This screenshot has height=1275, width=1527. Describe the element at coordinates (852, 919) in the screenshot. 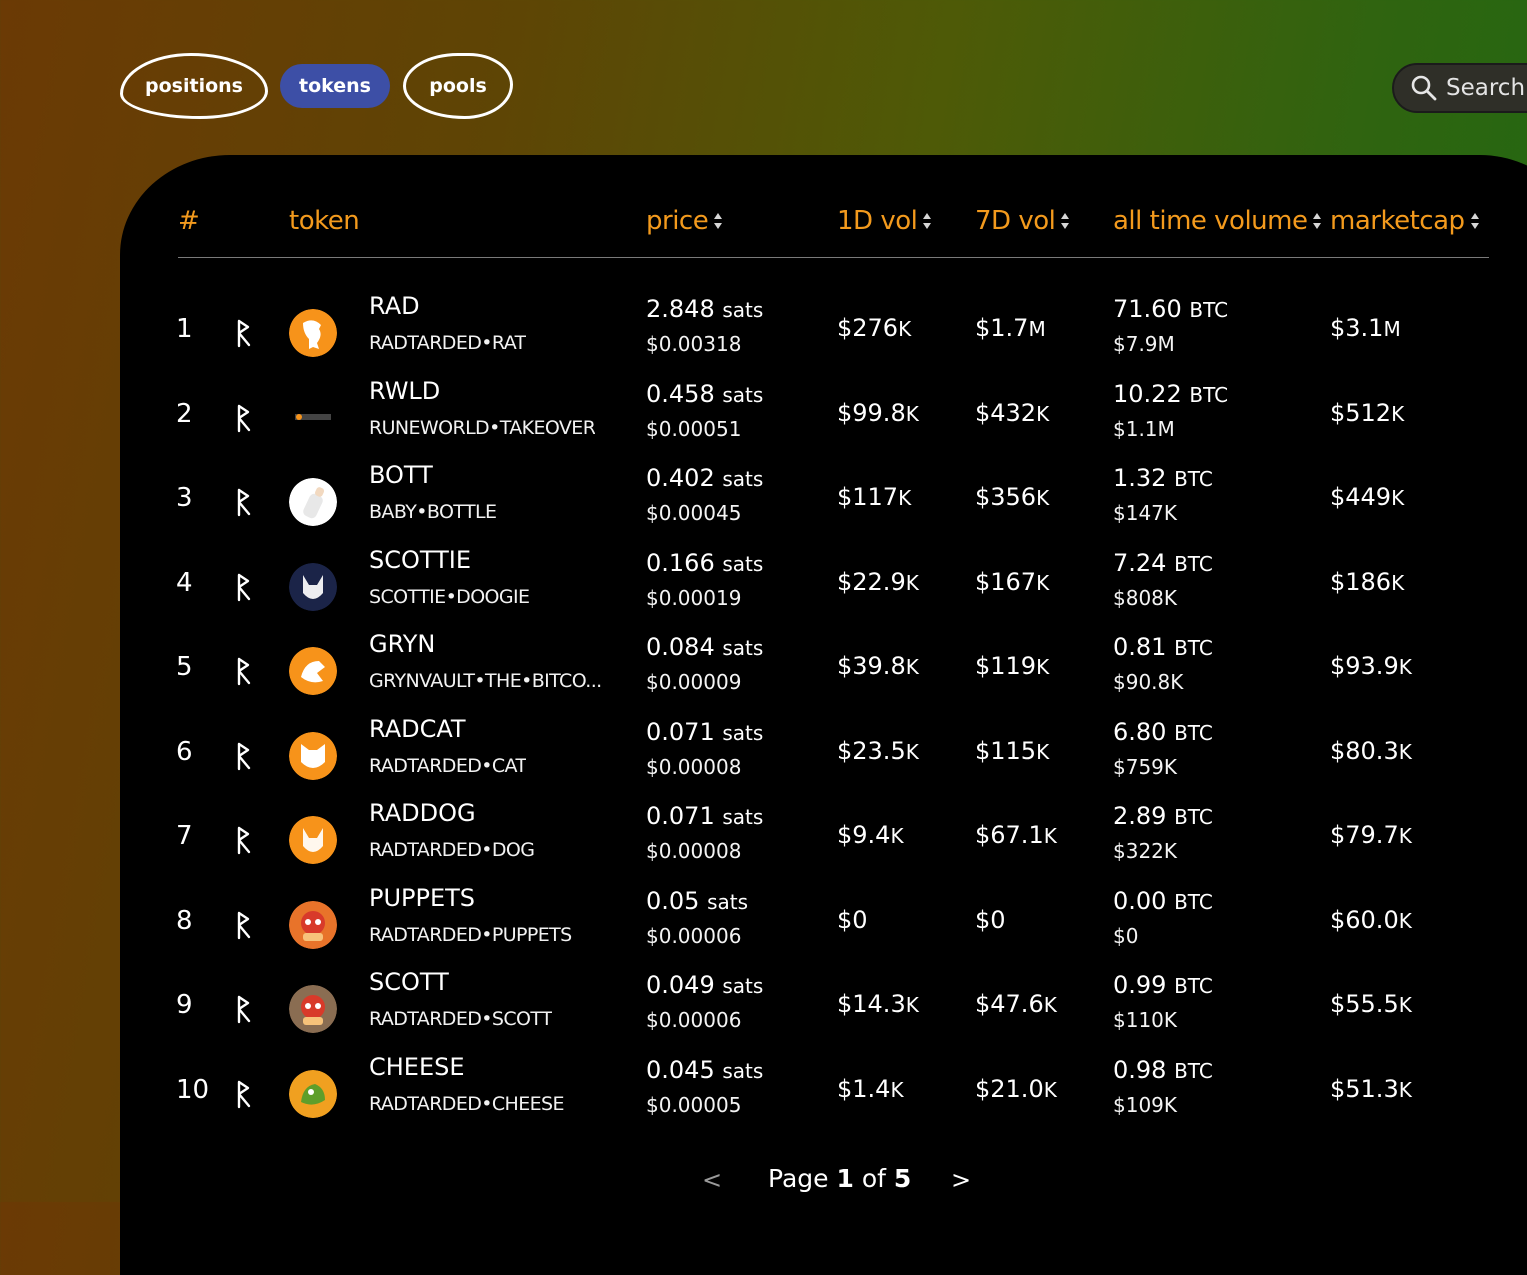

I see `volume-1d: $0` at that location.